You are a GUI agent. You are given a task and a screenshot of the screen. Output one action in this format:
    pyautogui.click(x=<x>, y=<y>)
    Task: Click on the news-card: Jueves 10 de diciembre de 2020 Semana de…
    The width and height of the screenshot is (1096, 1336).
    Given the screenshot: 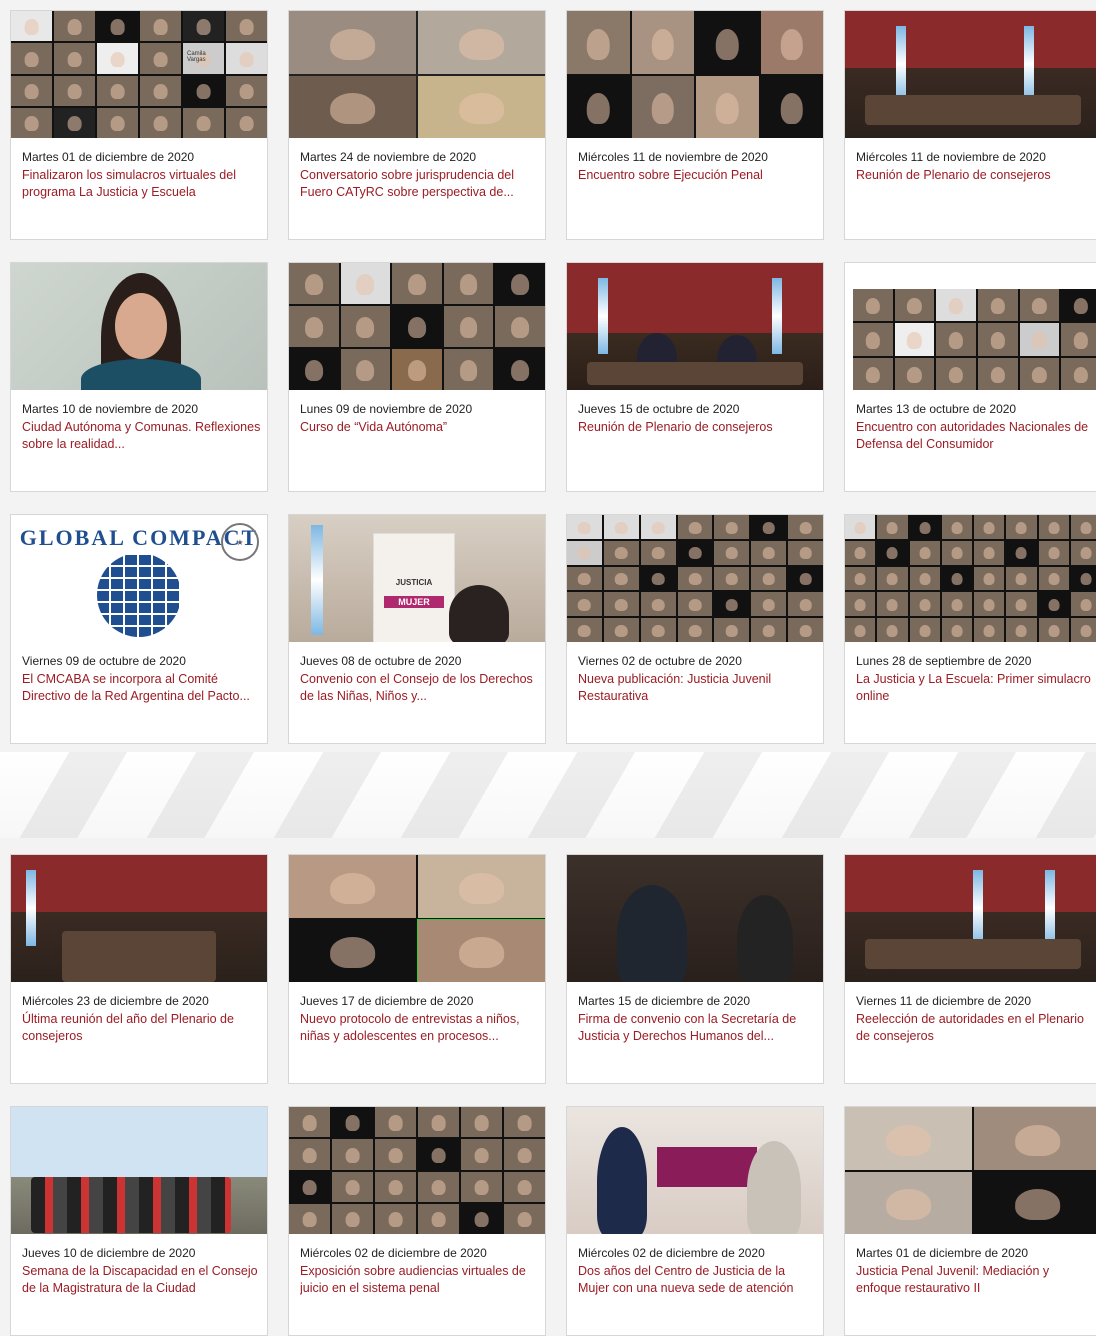 What is the action you would take?
    pyautogui.click(x=139, y=1221)
    